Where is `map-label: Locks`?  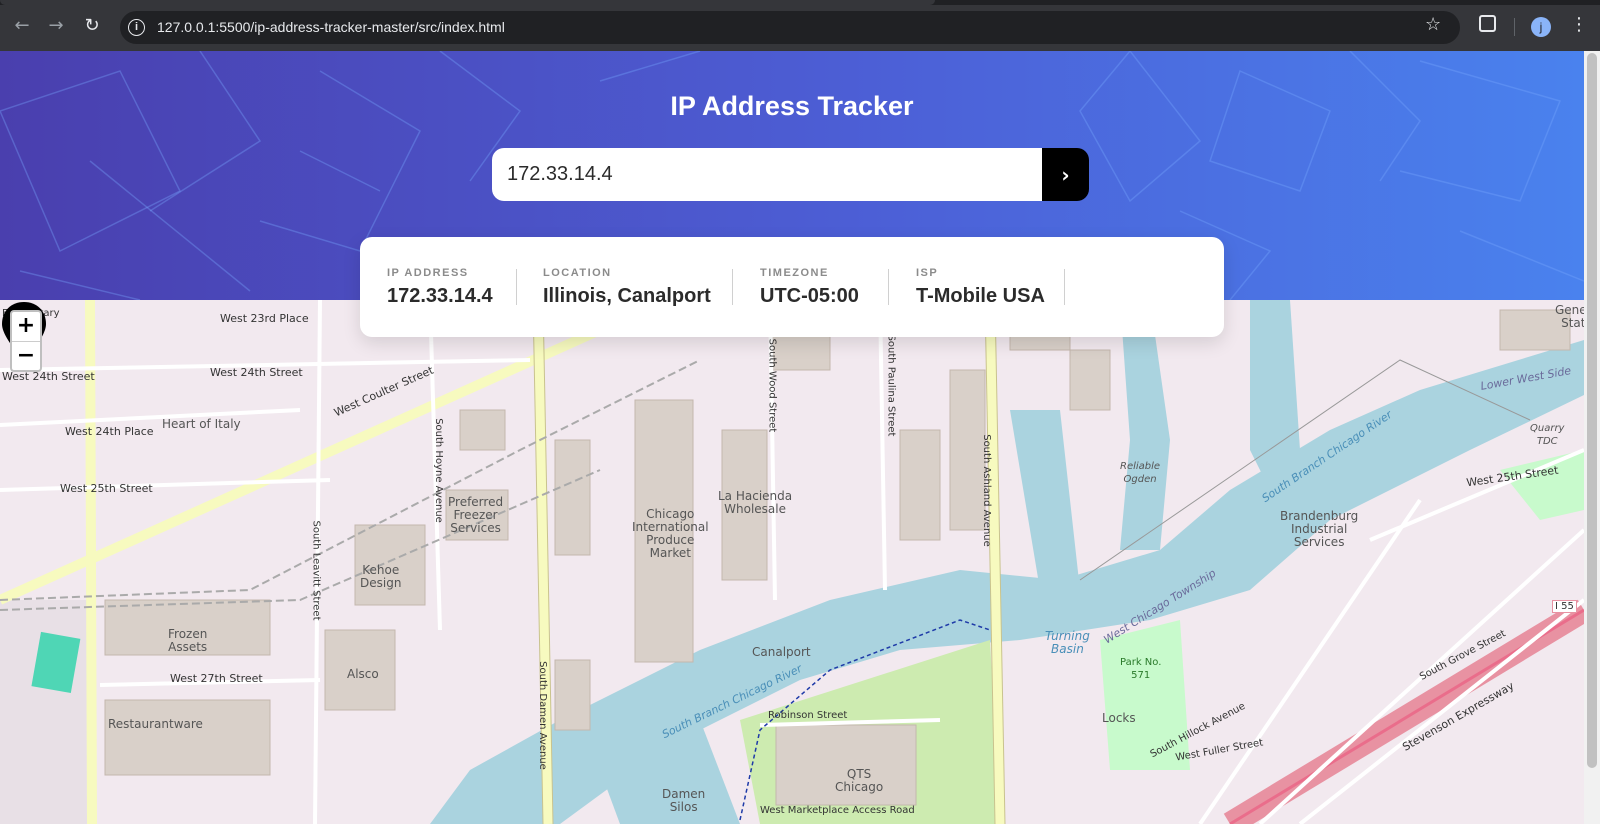 map-label: Locks is located at coordinates (1119, 718).